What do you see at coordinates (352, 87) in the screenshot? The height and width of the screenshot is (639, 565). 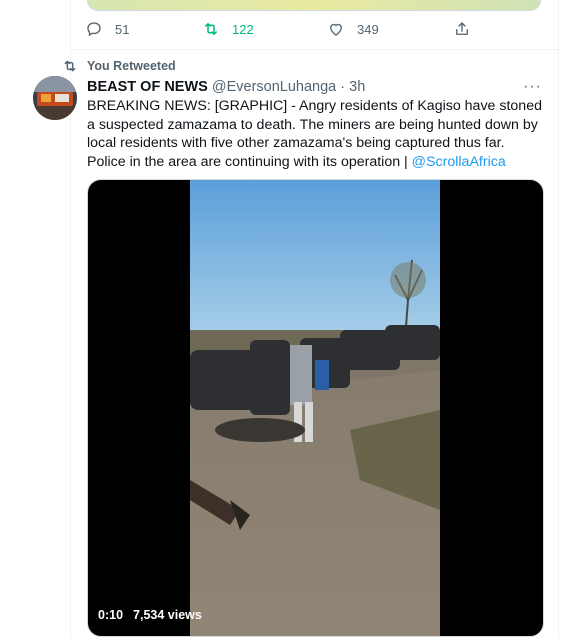 I see `tweet-timestamp: · 3h` at bounding box center [352, 87].